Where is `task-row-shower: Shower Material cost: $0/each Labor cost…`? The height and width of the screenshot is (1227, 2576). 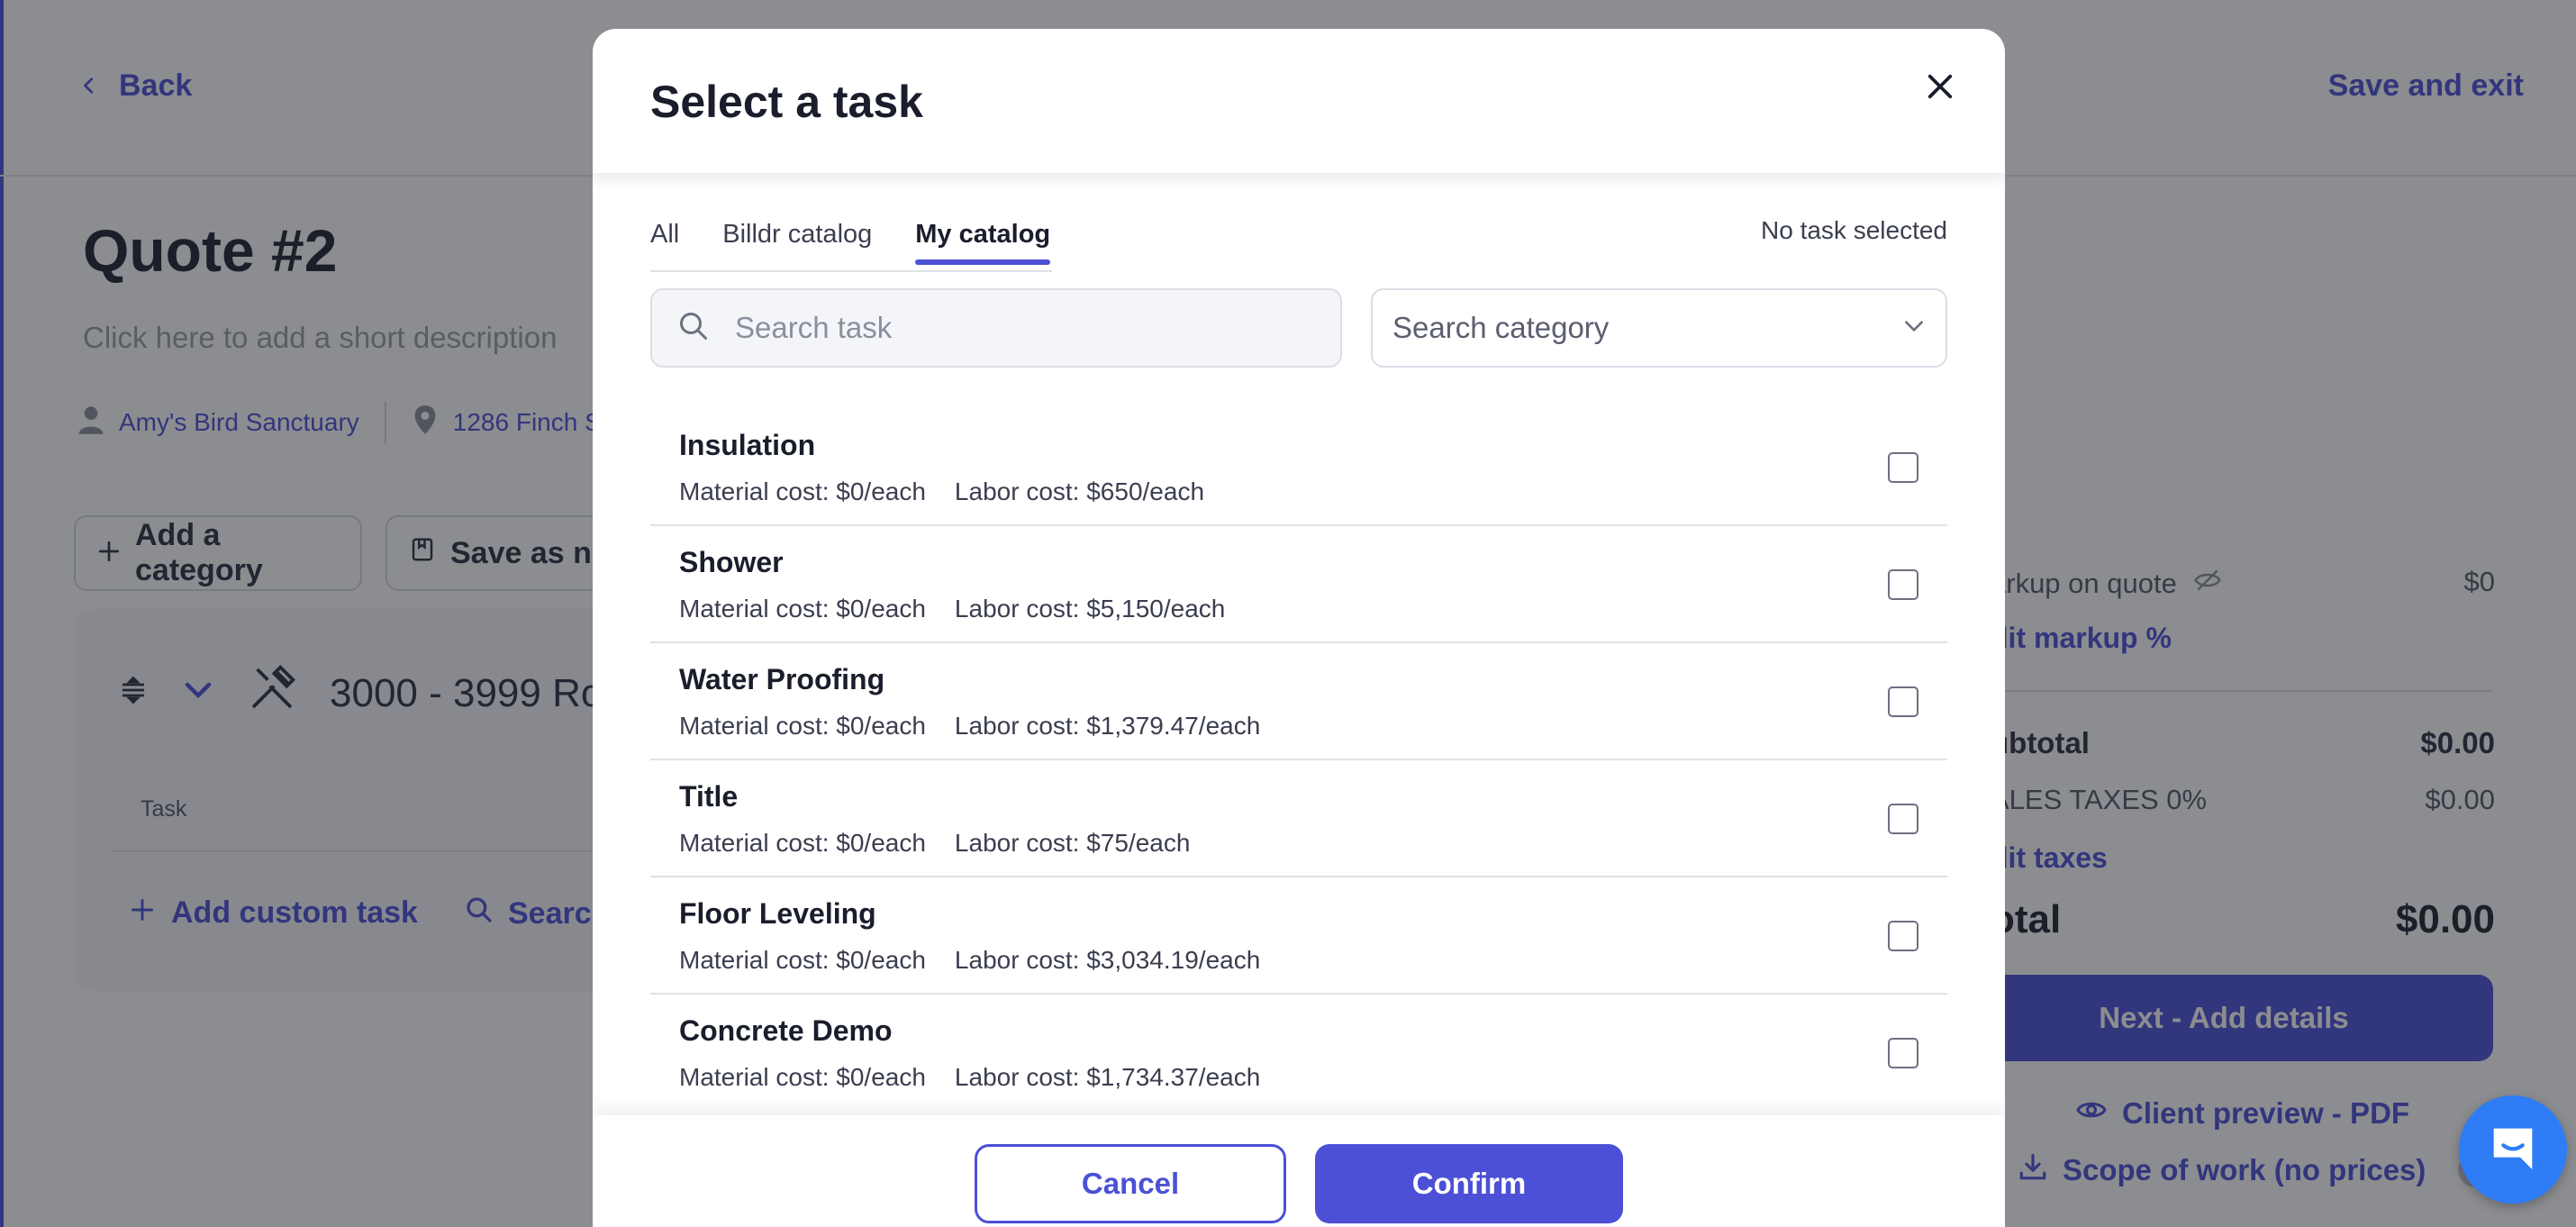 task-row-shower: Shower Material cost: $0/each Labor cost… is located at coordinates (1298, 584).